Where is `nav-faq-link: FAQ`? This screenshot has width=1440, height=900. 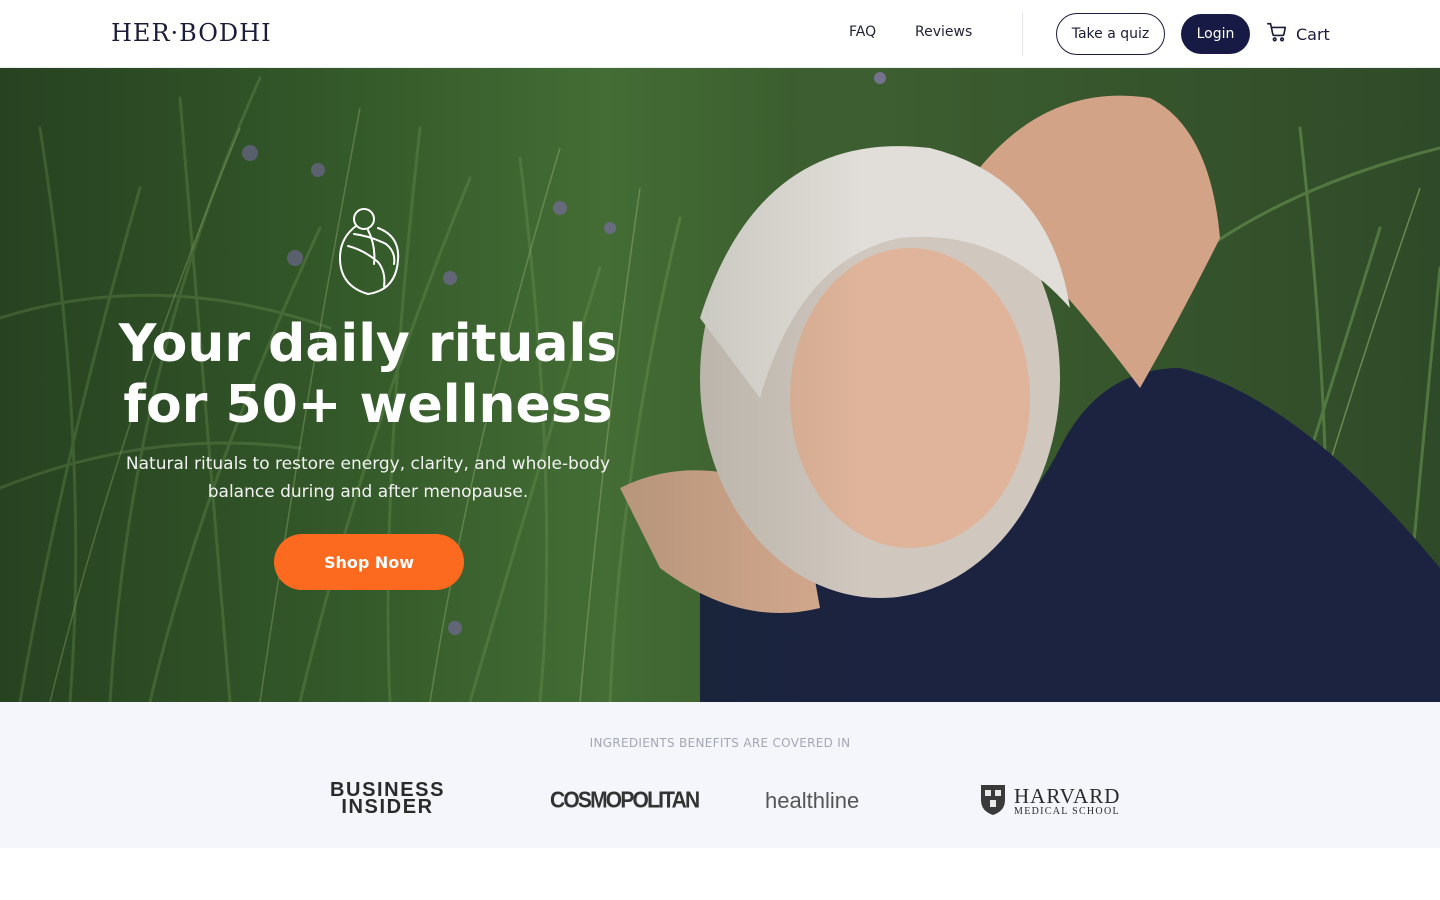 nav-faq-link: FAQ is located at coordinates (862, 32).